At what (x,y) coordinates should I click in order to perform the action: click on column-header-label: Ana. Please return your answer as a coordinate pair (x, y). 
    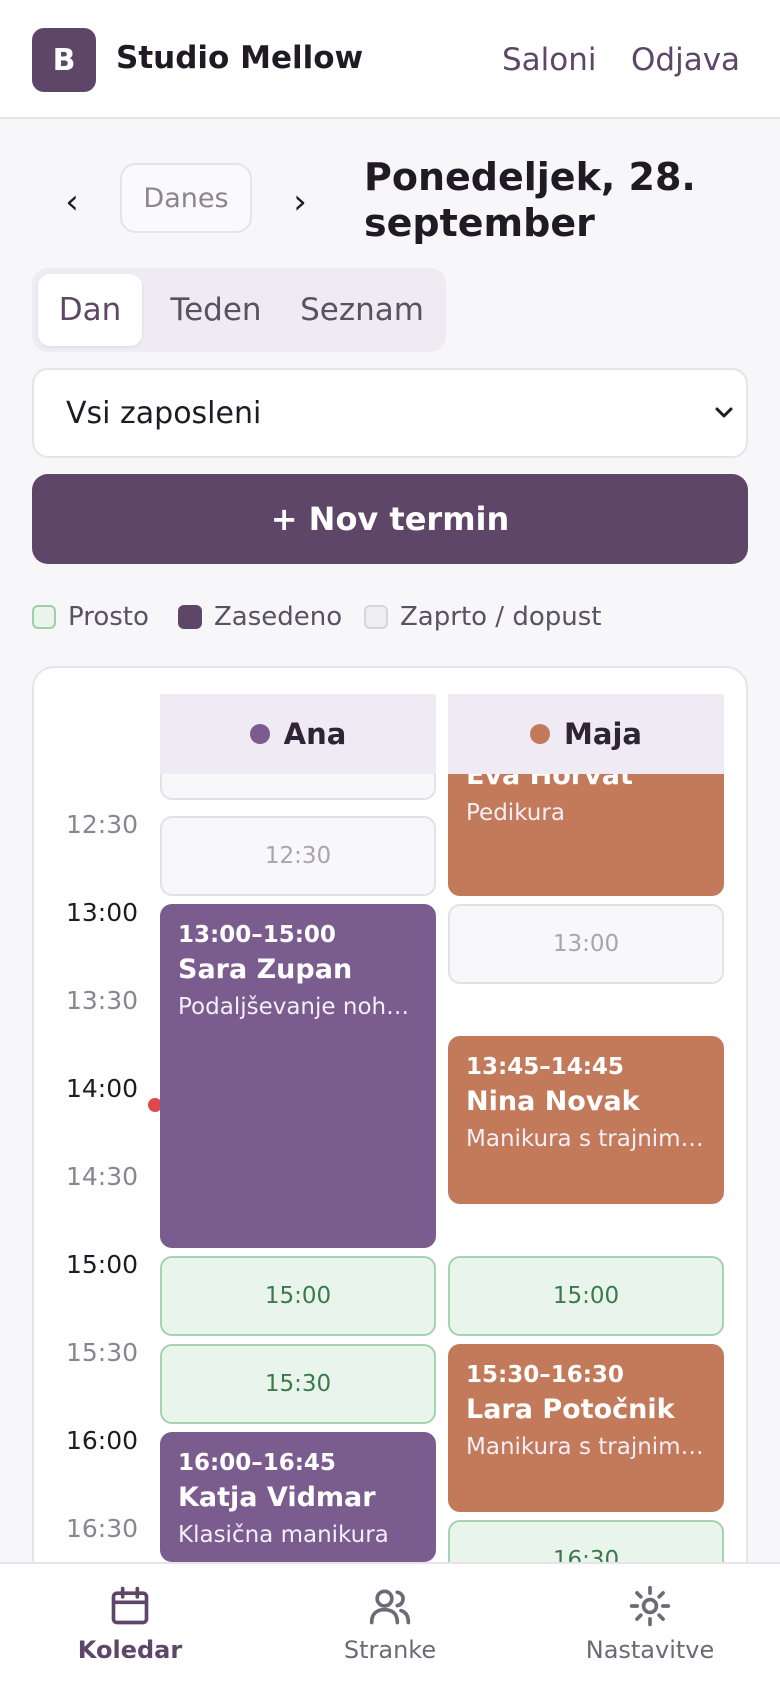
    Looking at the image, I should click on (315, 734).